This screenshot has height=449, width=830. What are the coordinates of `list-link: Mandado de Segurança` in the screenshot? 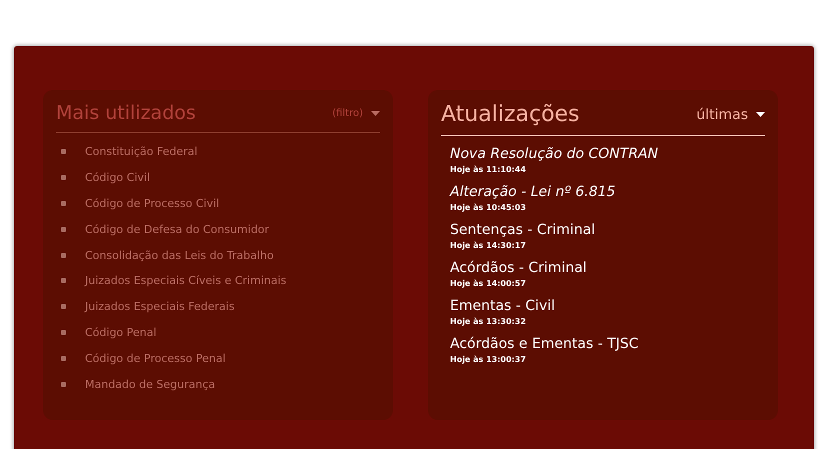 It's located at (150, 384).